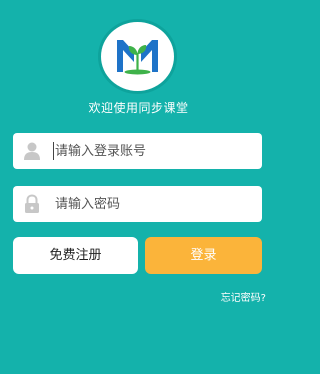  What do you see at coordinates (32, 151) in the screenshot?
I see `user-icon` at bounding box center [32, 151].